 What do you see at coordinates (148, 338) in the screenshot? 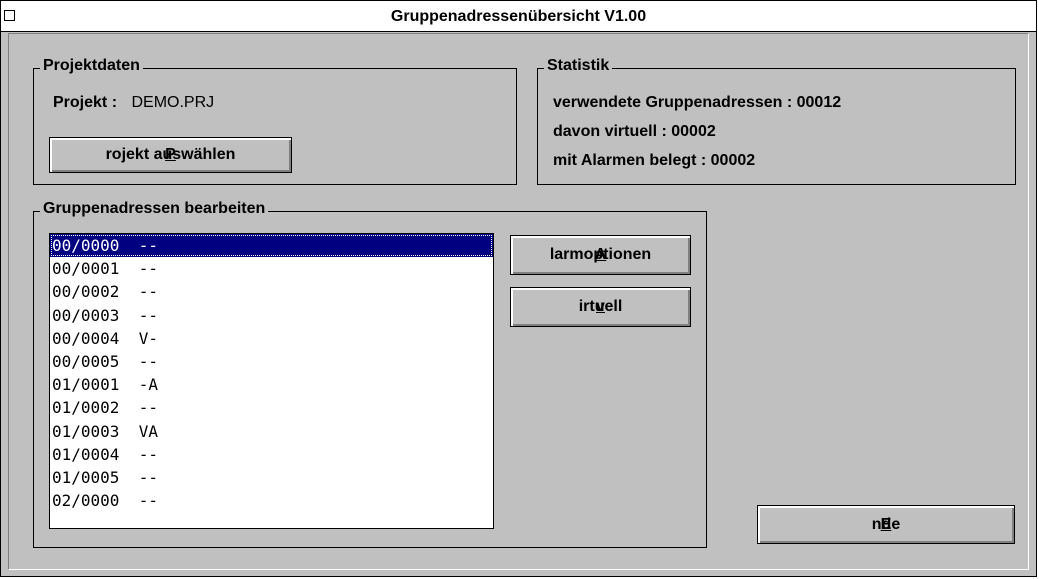
I see `list-item-flags: V-` at bounding box center [148, 338].